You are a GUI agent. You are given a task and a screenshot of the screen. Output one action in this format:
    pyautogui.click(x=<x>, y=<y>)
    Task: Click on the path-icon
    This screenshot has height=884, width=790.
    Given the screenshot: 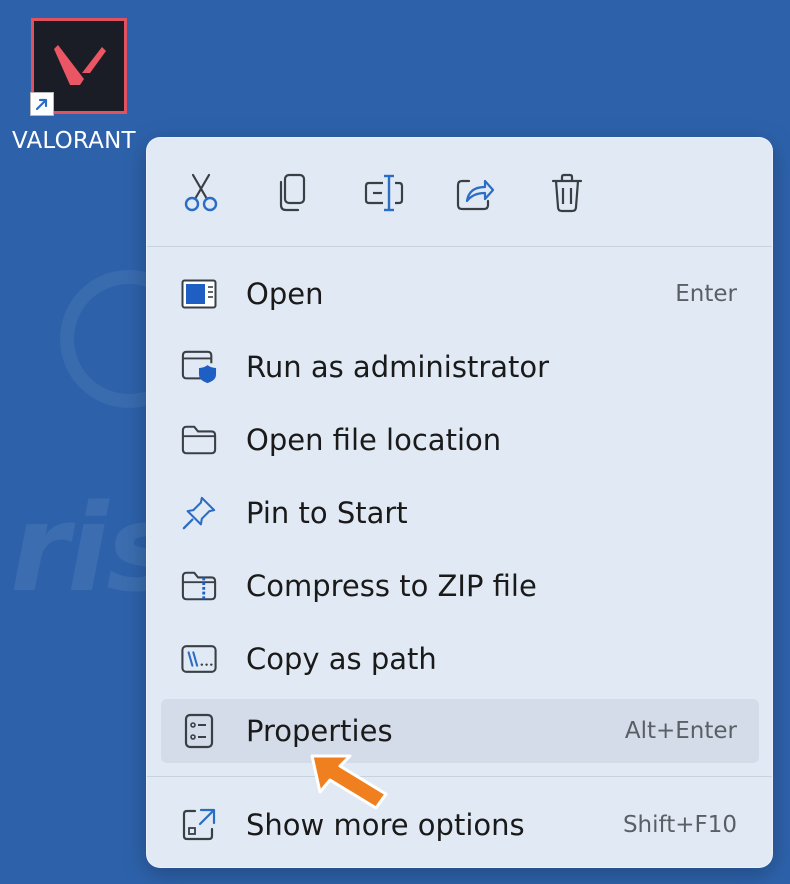 What is the action you would take?
    pyautogui.click(x=199, y=659)
    